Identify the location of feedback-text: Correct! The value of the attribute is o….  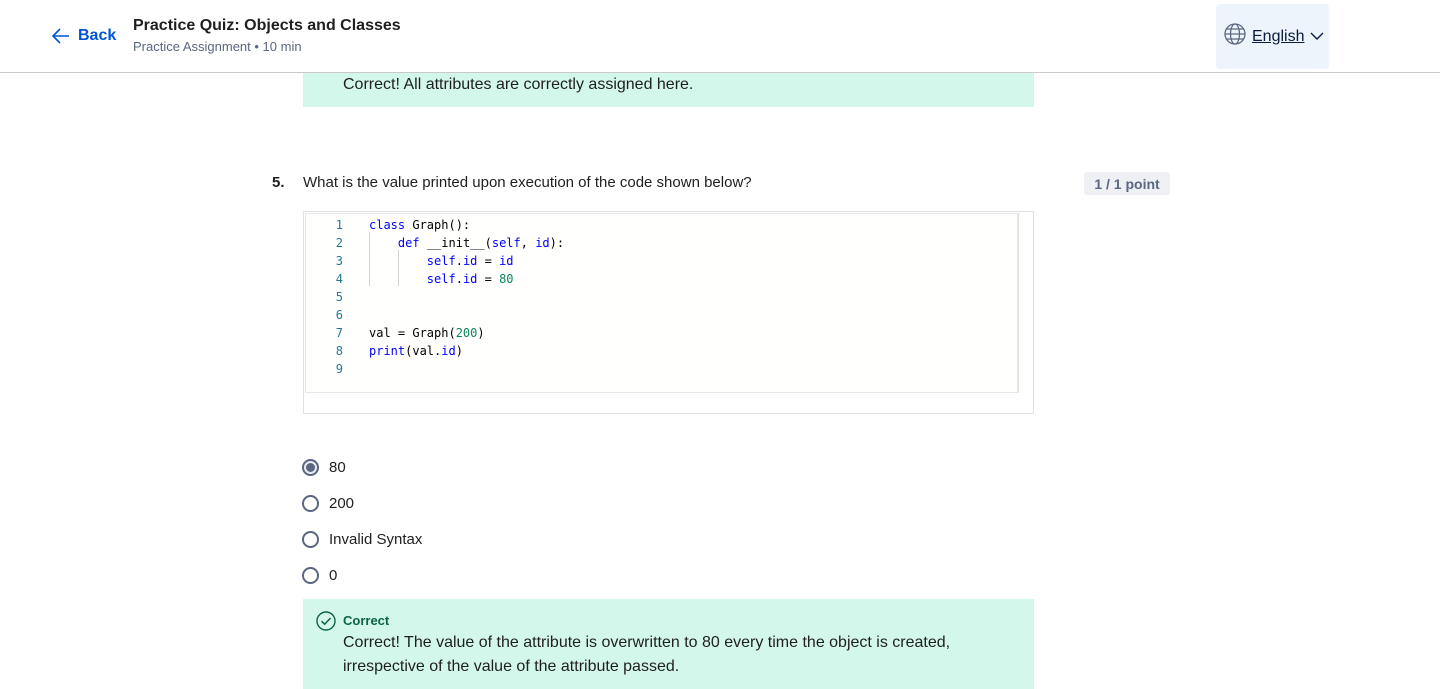
(647, 654).